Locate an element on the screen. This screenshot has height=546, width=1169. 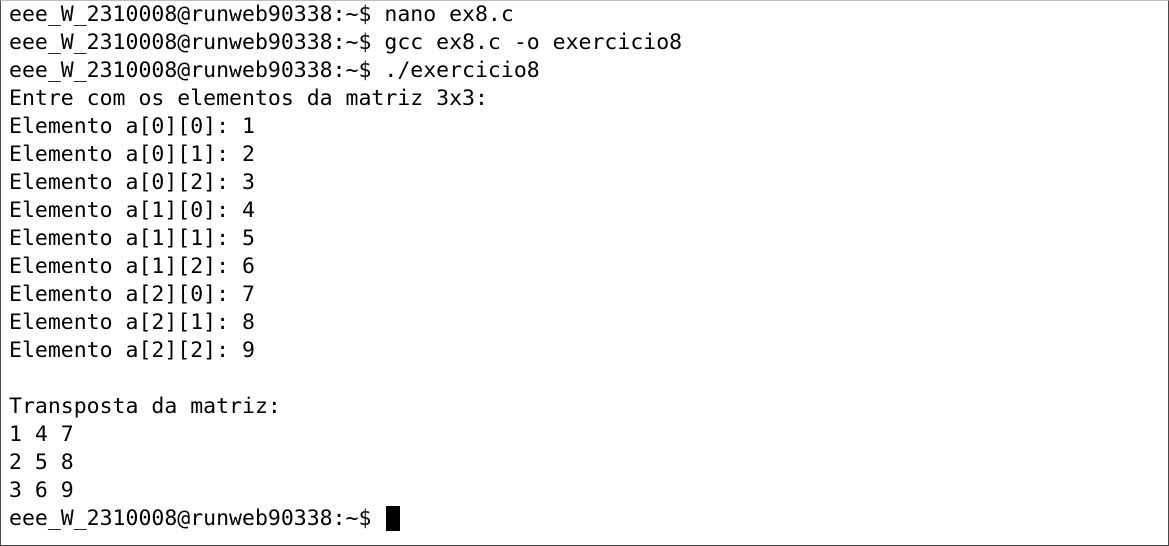
terminal-line: Elemento a[2][0]: 7 is located at coordinates (132, 294).